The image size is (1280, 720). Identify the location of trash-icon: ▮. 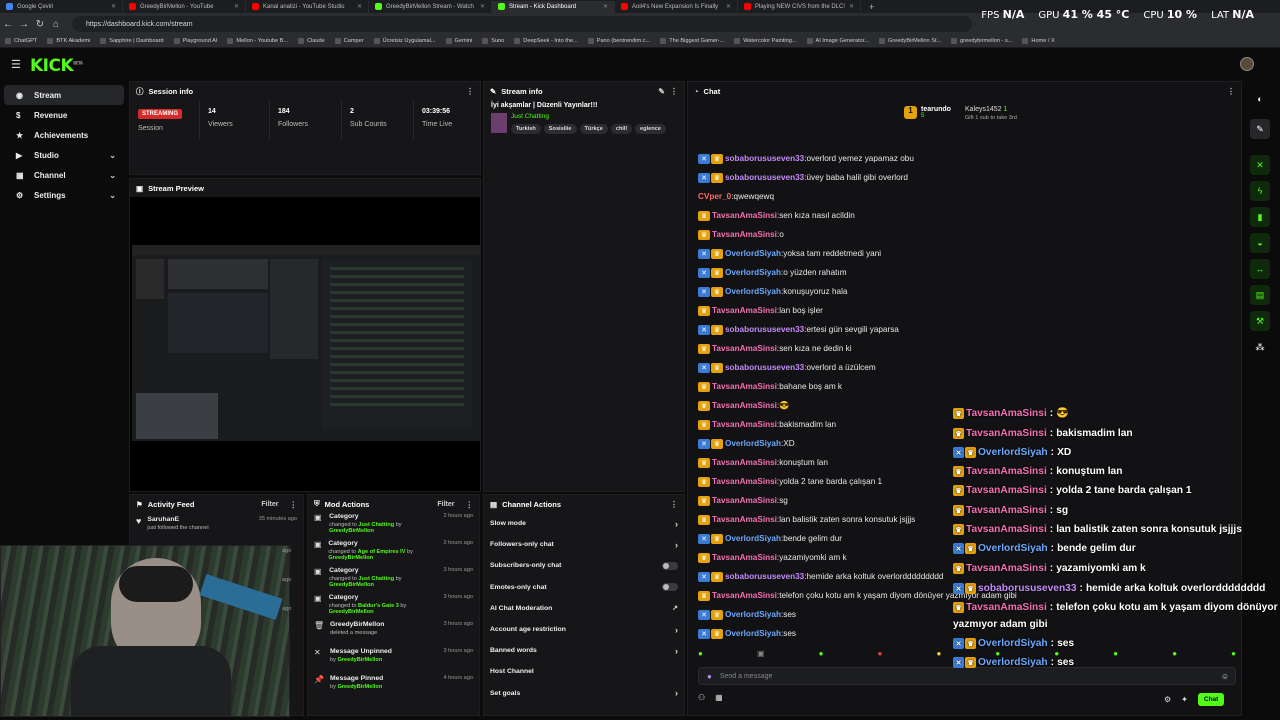
(1260, 217).